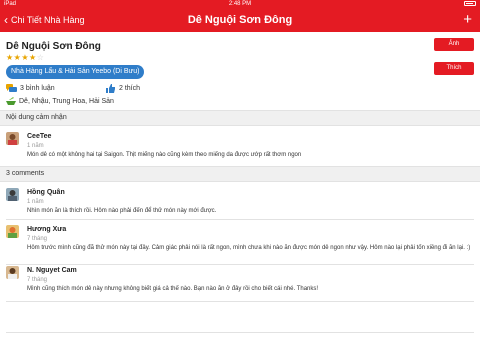 Image resolution: width=480 pixels, height=360 pixels. Describe the element at coordinates (53, 46) in the screenshot. I see `restaurant-name: Dê Nguội Sơn Đông` at that location.